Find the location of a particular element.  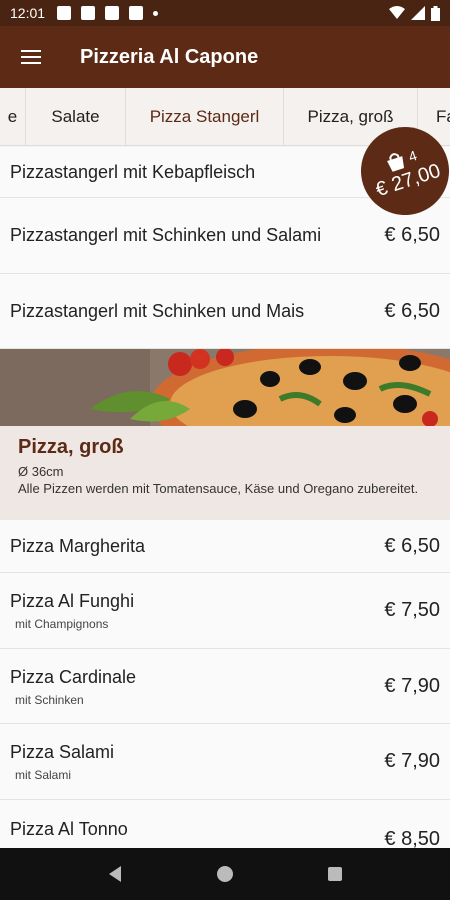

item-description: mit Champignons is located at coordinates (62, 624).